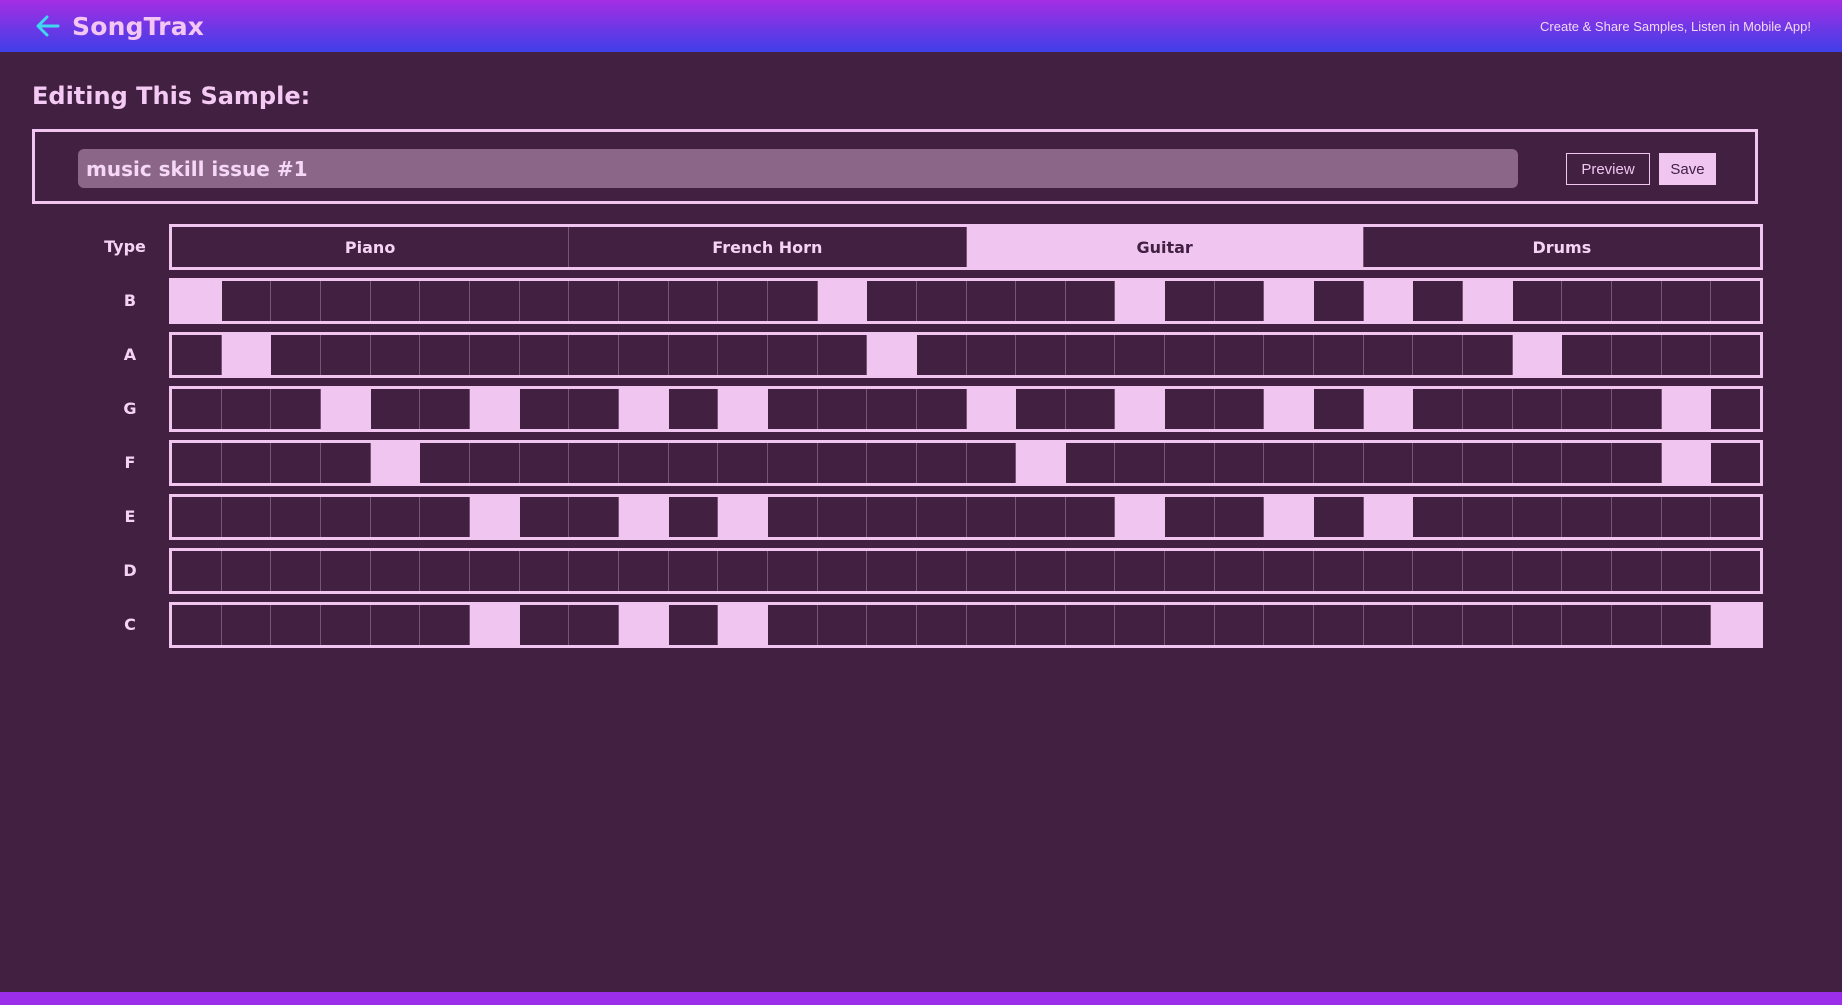 The image size is (1842, 1005). I want to click on save-button: Save, so click(1687, 169).